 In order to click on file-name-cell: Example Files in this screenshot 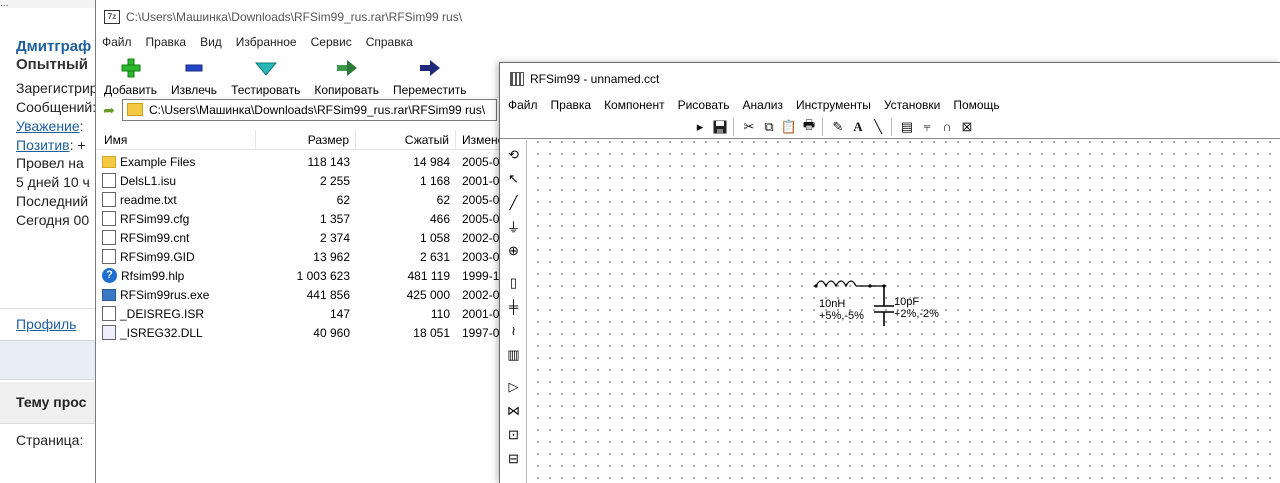, I will do `click(176, 162)`.